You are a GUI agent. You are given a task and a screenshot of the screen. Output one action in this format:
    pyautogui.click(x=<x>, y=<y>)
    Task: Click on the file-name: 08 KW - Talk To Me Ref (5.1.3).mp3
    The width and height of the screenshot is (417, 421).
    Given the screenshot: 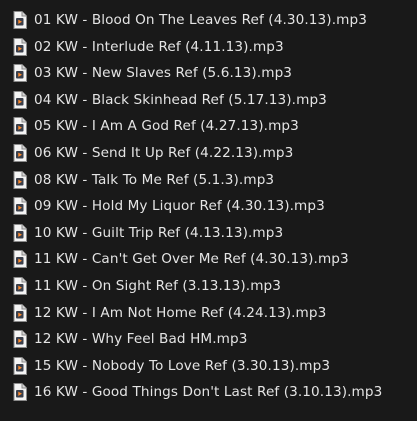 What is the action you would take?
    pyautogui.click(x=154, y=179)
    